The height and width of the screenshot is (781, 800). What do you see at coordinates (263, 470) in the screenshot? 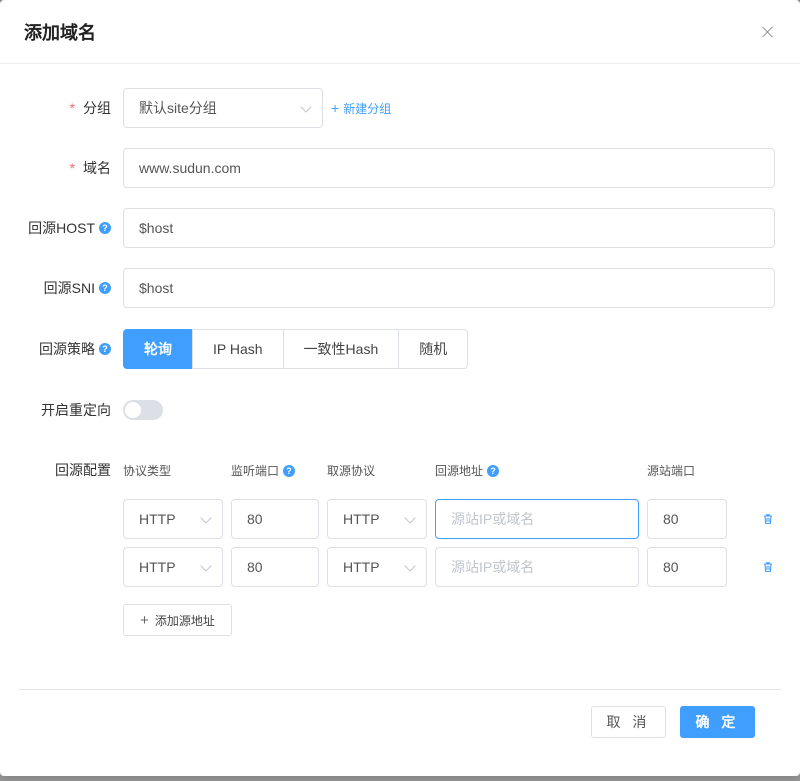
I see `column-listen-port: 监听端口 ?` at bounding box center [263, 470].